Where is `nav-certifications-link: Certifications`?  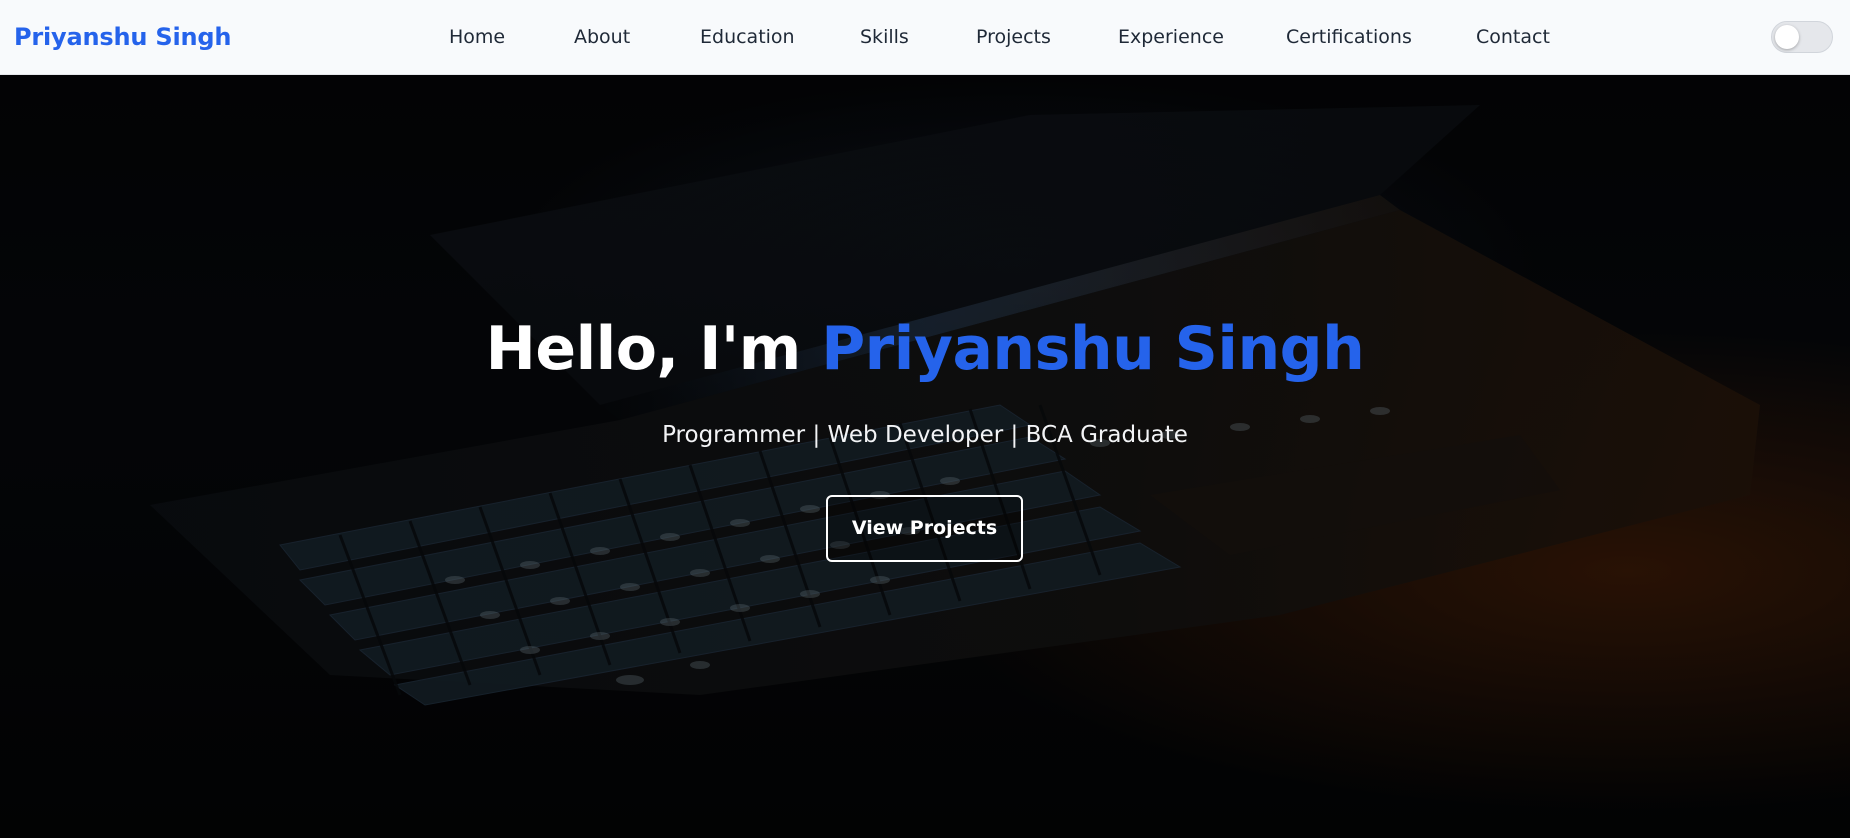
nav-certifications-link: Certifications is located at coordinates (1349, 37).